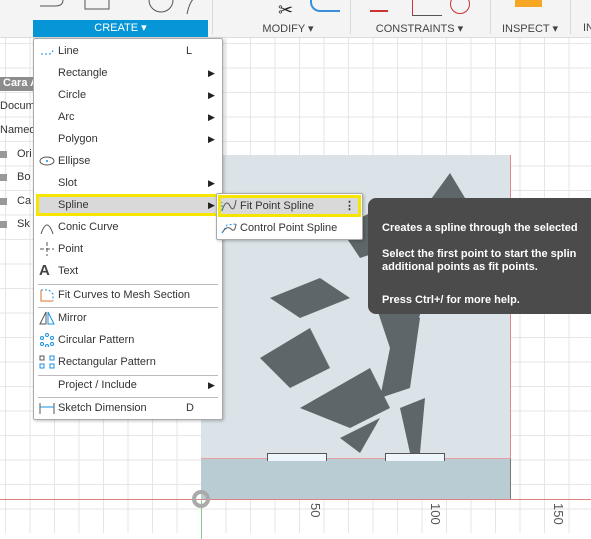 The image size is (591, 539). Describe the element at coordinates (325, 6) in the screenshot. I see `offset-icon` at that location.